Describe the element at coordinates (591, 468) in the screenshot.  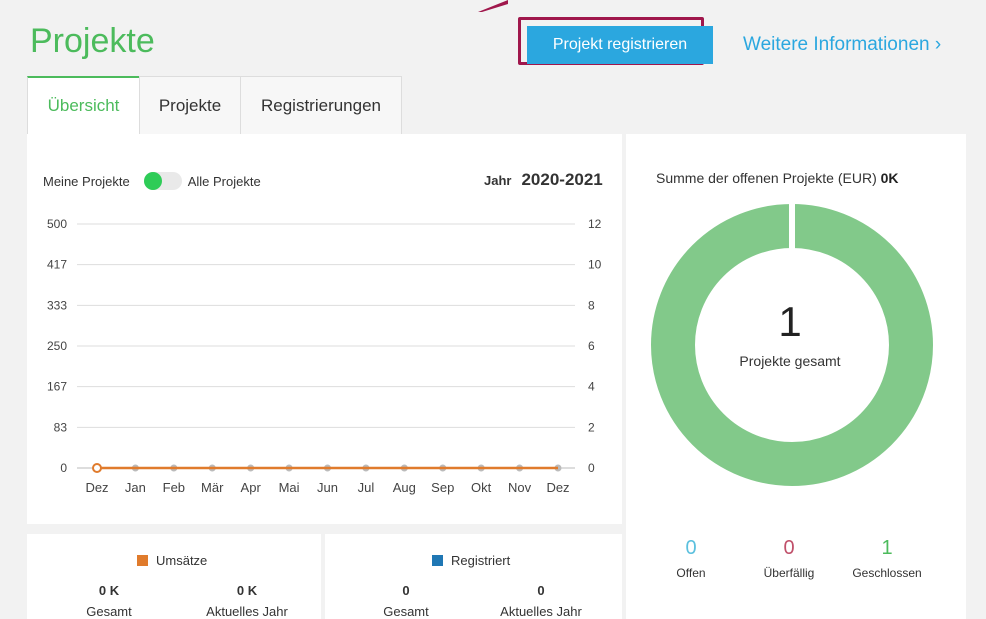
I see `y-right-tick-label: 0` at that location.